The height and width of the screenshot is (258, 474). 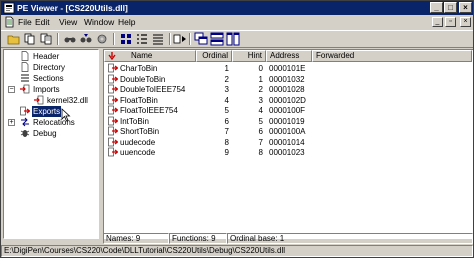 What do you see at coordinates (126, 22) in the screenshot?
I see `menu-help: Help` at bounding box center [126, 22].